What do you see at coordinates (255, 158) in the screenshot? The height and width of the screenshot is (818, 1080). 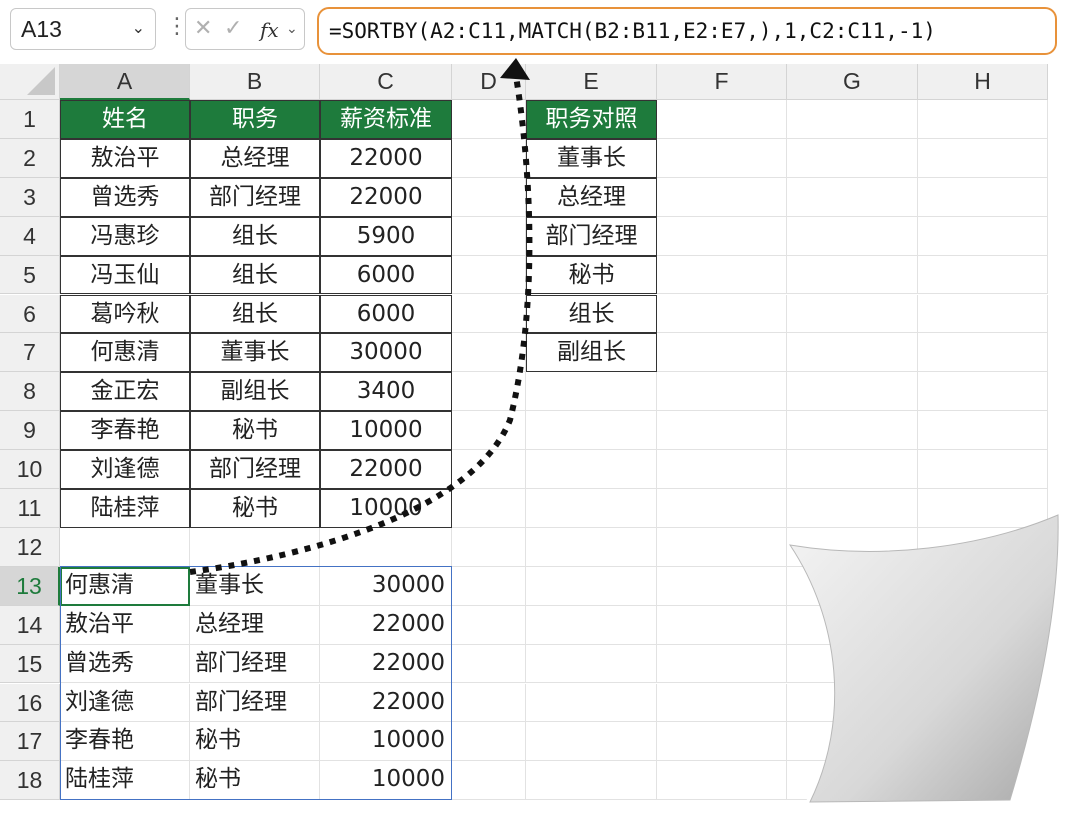 I see `table-cell: 总经理` at bounding box center [255, 158].